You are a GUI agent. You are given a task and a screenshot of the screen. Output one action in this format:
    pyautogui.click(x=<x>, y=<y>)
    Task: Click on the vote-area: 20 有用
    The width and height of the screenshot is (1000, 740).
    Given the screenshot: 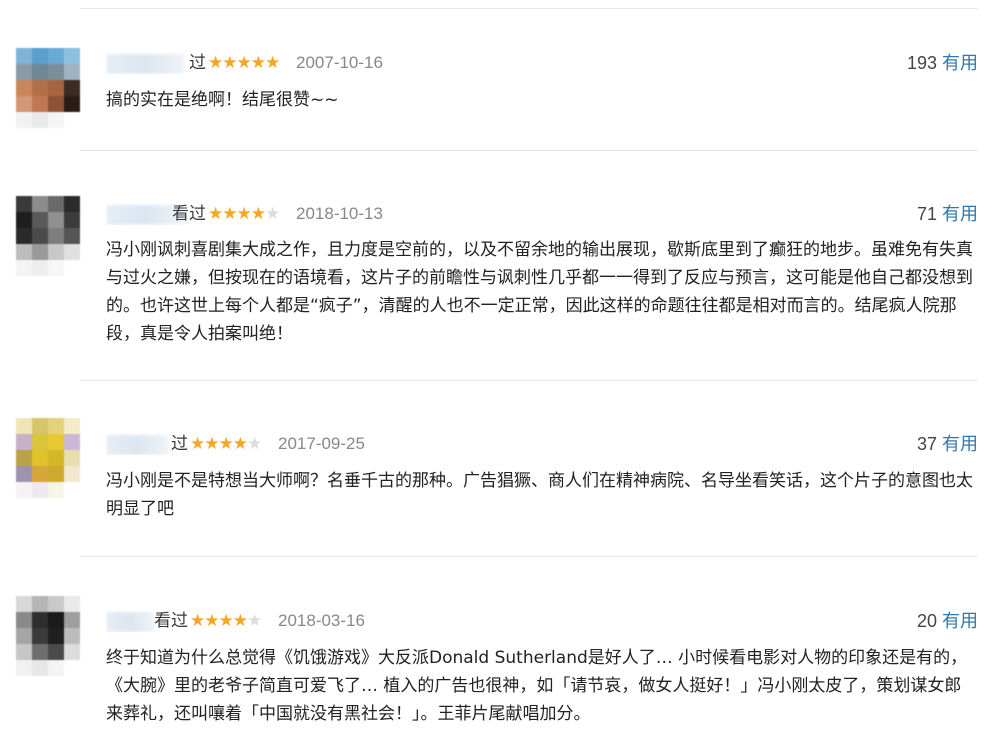 What is the action you would take?
    pyautogui.click(x=947, y=621)
    